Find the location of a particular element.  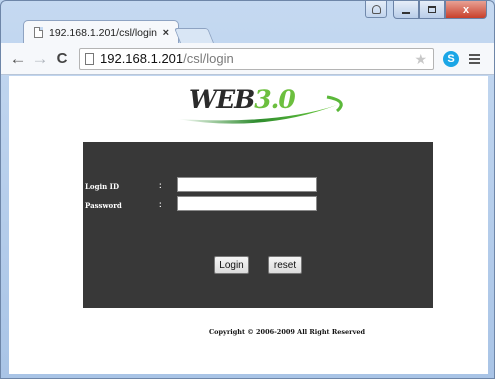

window-controls: x is located at coordinates (426, 10).